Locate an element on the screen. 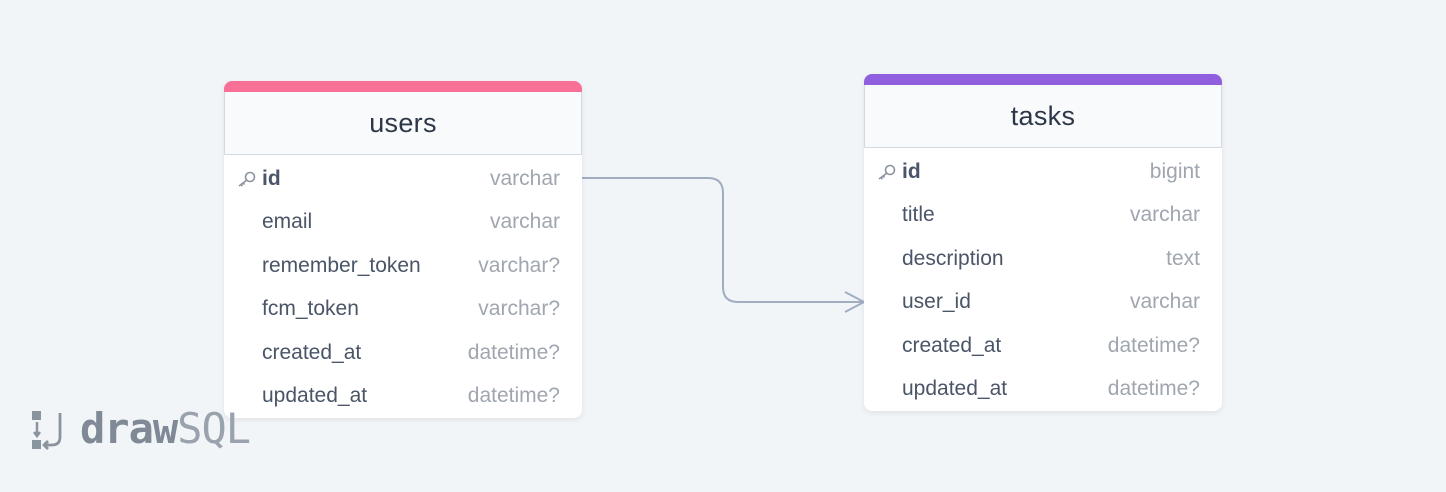  column-row: user_id varchar is located at coordinates (1043, 303).